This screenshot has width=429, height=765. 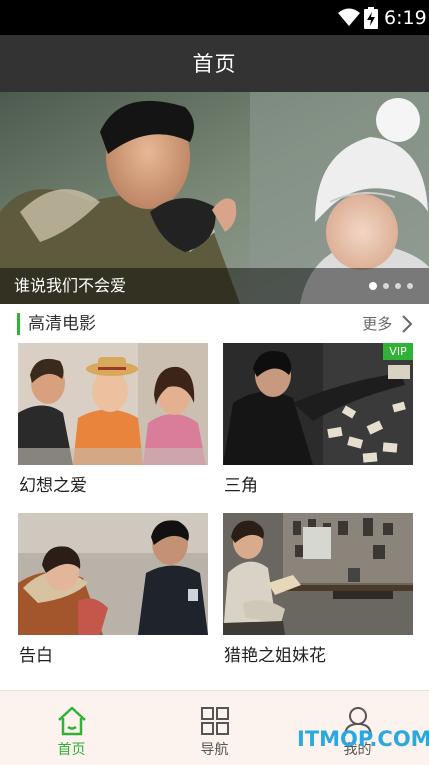 I want to click on chevron-right-icon, so click(x=407, y=324).